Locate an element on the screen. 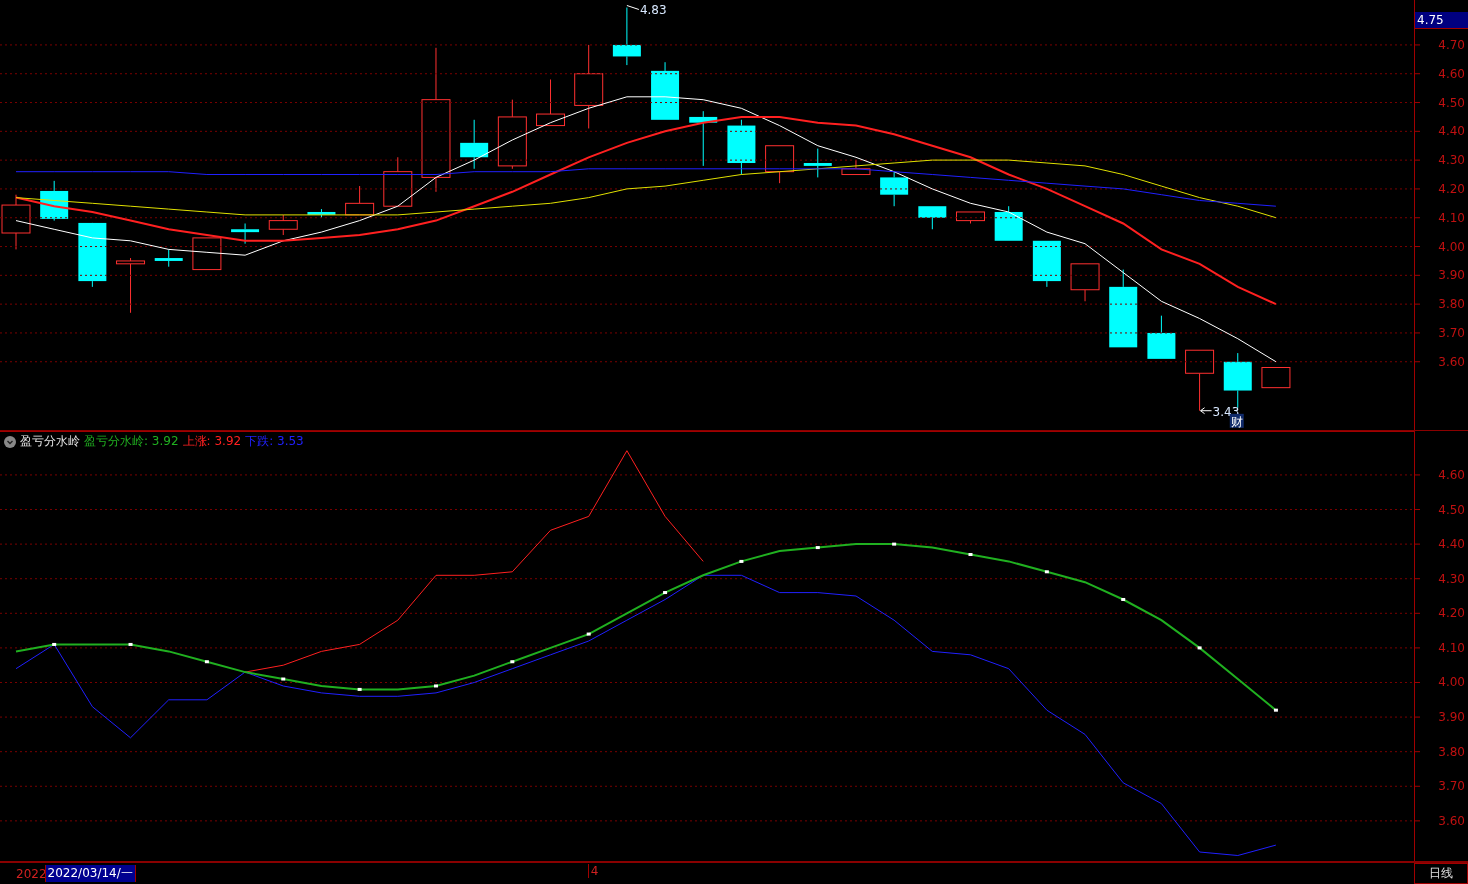 Image resolution: width=1468 pixels, height=884 pixels. indicator-reading: 盈亏分水岭: 3.92 is located at coordinates (131, 441).